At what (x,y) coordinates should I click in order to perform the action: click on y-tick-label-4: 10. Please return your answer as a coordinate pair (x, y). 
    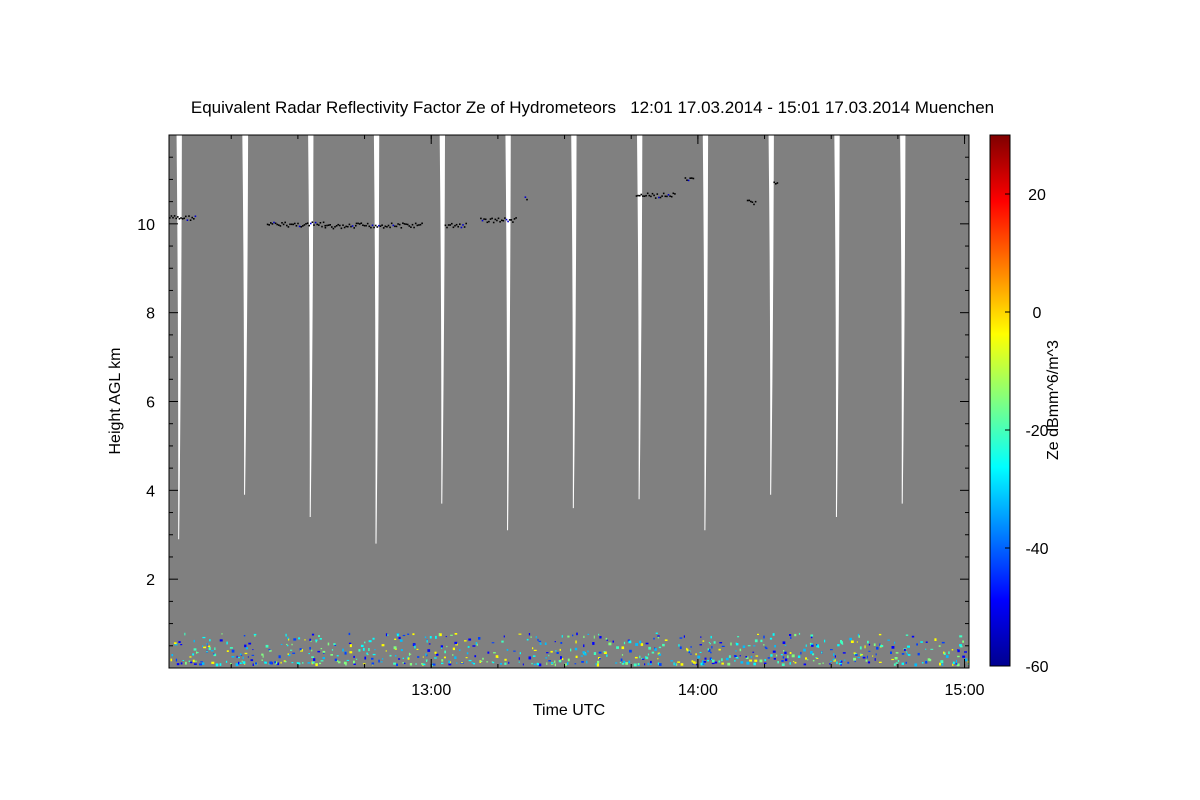
    Looking at the image, I should click on (146, 225).